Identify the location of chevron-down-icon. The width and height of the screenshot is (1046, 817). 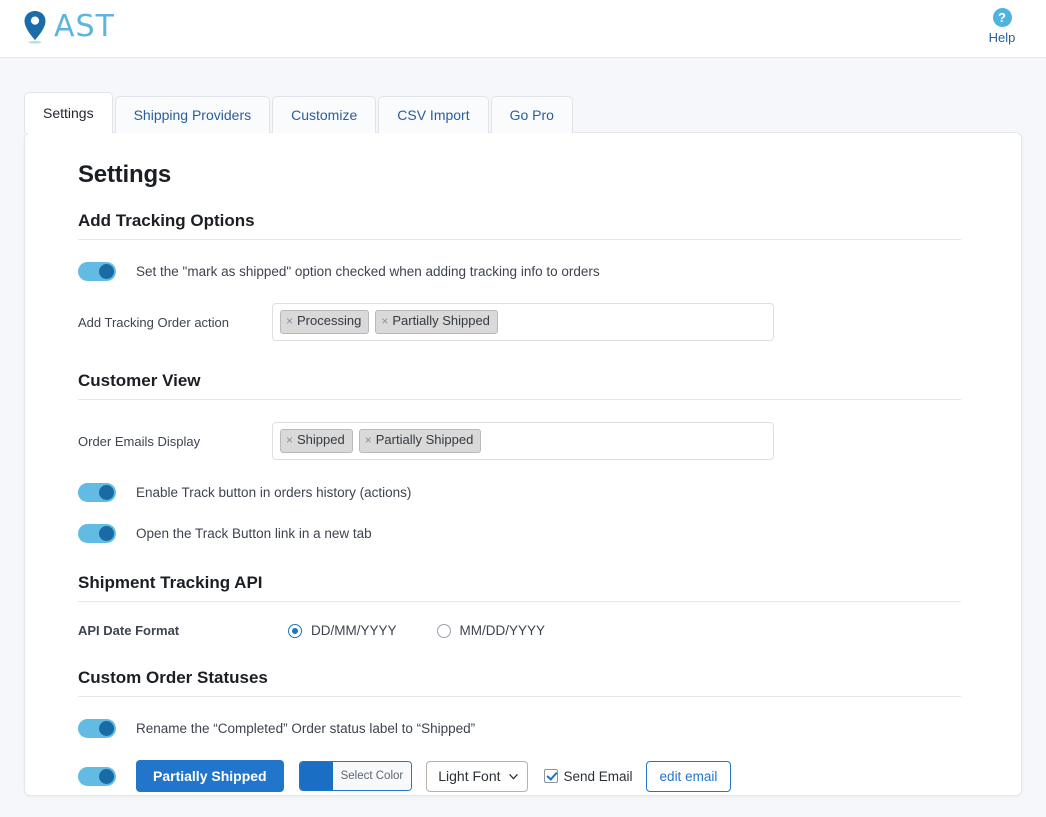
(513, 776).